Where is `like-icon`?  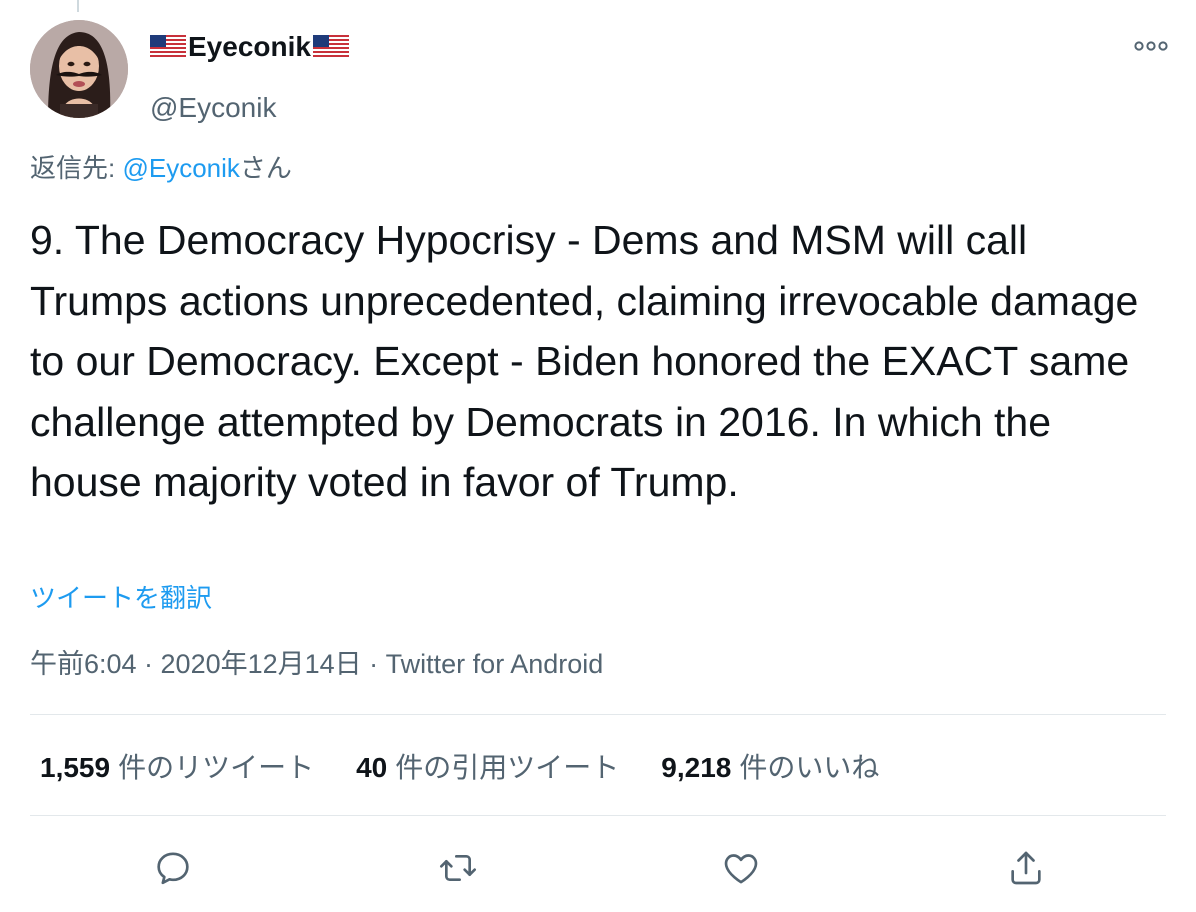 like-icon is located at coordinates (741, 869).